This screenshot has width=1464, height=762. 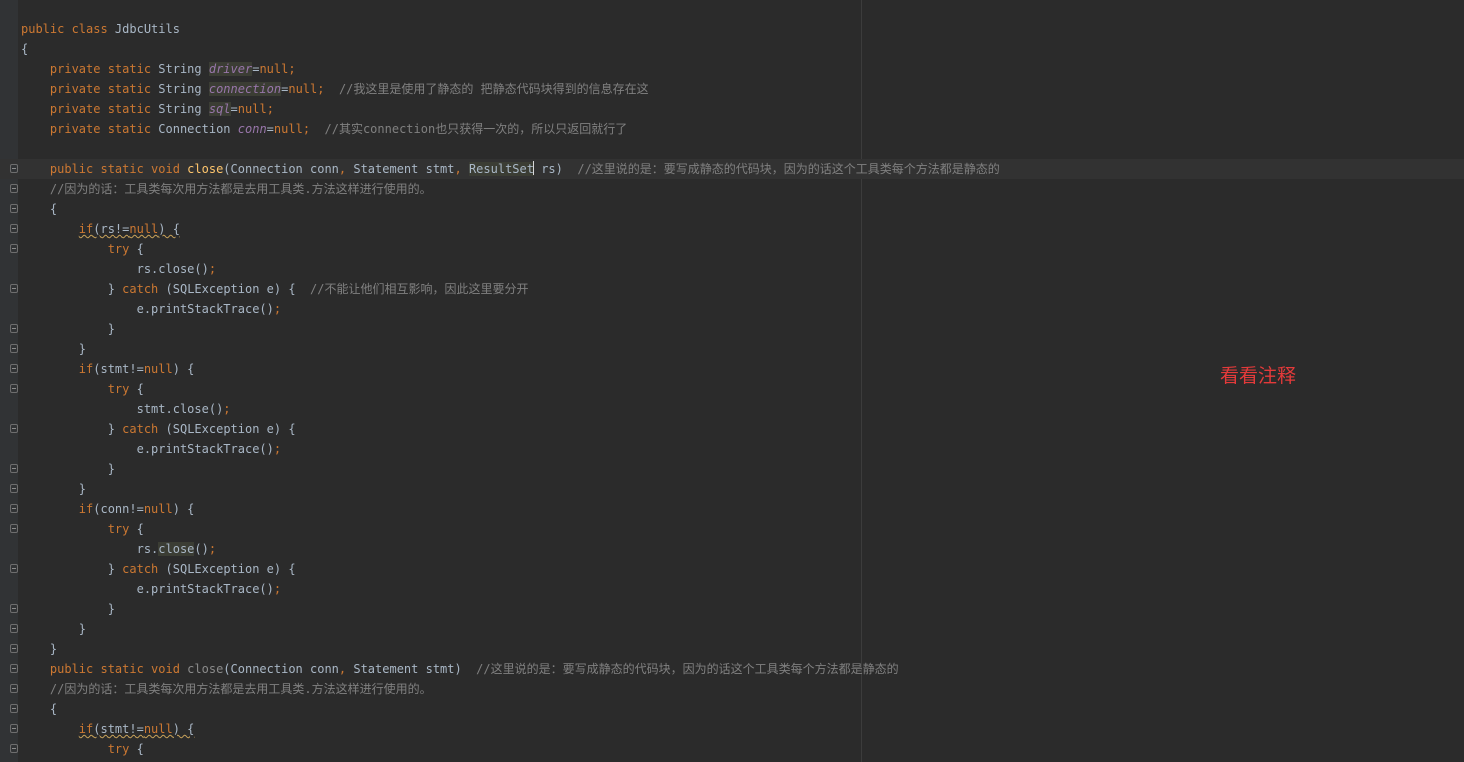 What do you see at coordinates (732, 109) in the screenshot?
I see `code-line: private static String sql=null;` at bounding box center [732, 109].